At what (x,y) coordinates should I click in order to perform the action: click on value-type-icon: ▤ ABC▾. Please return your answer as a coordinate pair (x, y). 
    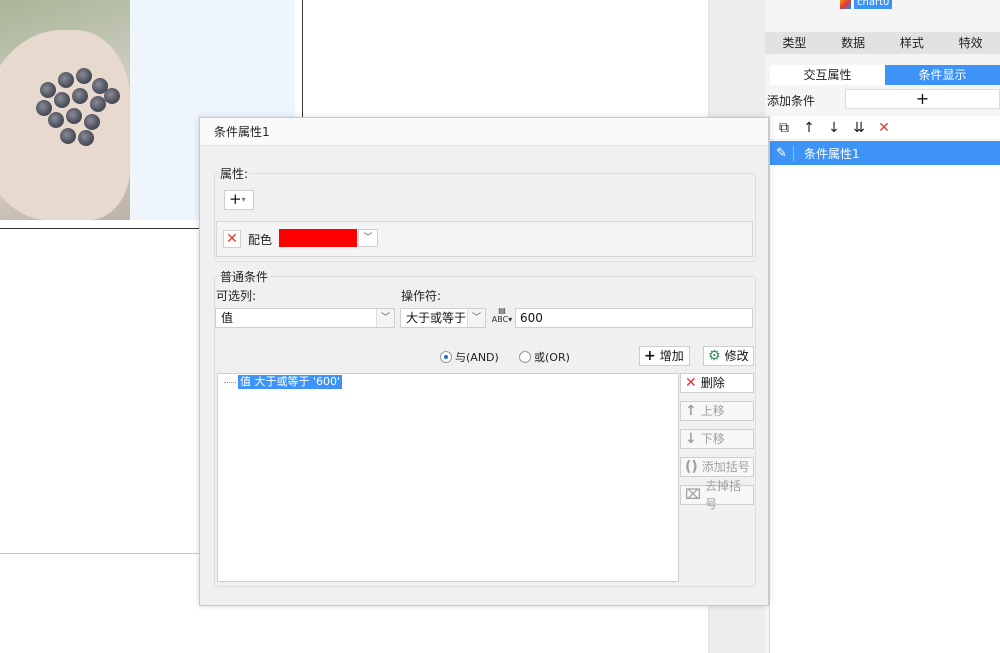
    Looking at the image, I should click on (502, 317).